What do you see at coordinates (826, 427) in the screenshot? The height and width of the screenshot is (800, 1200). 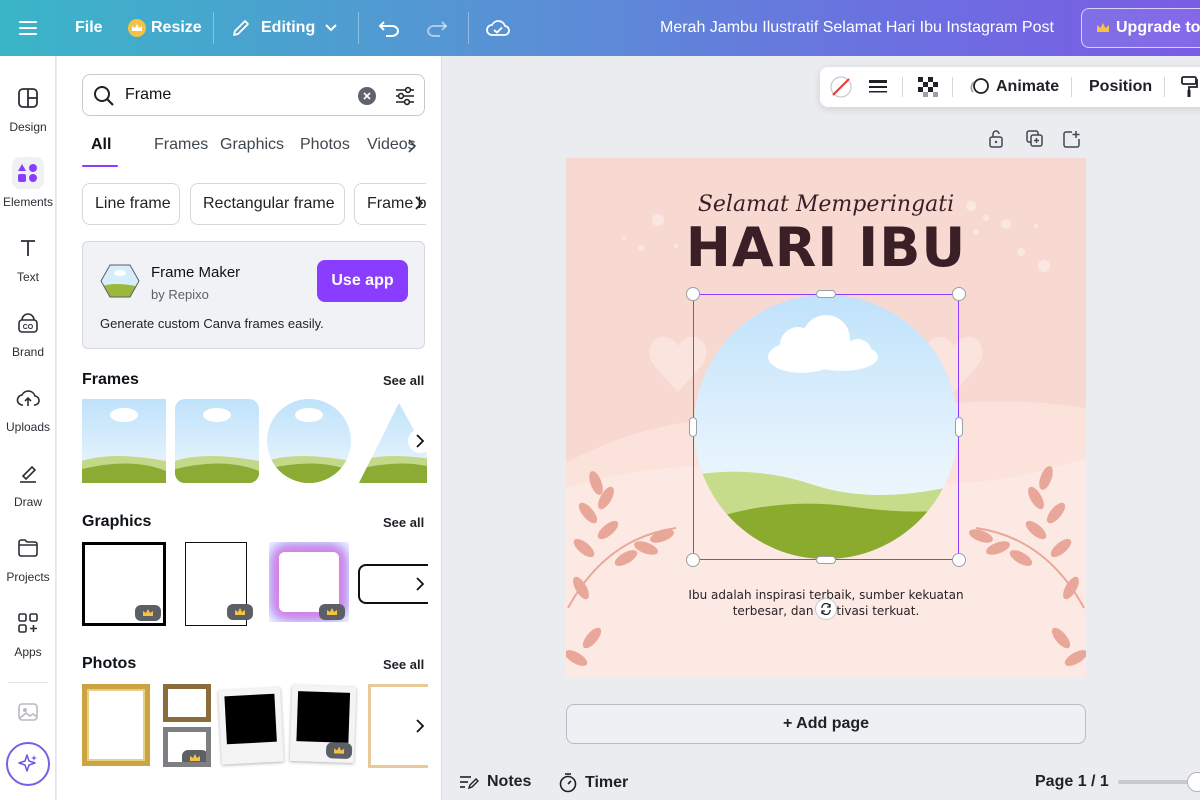 I see `selection-box` at bounding box center [826, 427].